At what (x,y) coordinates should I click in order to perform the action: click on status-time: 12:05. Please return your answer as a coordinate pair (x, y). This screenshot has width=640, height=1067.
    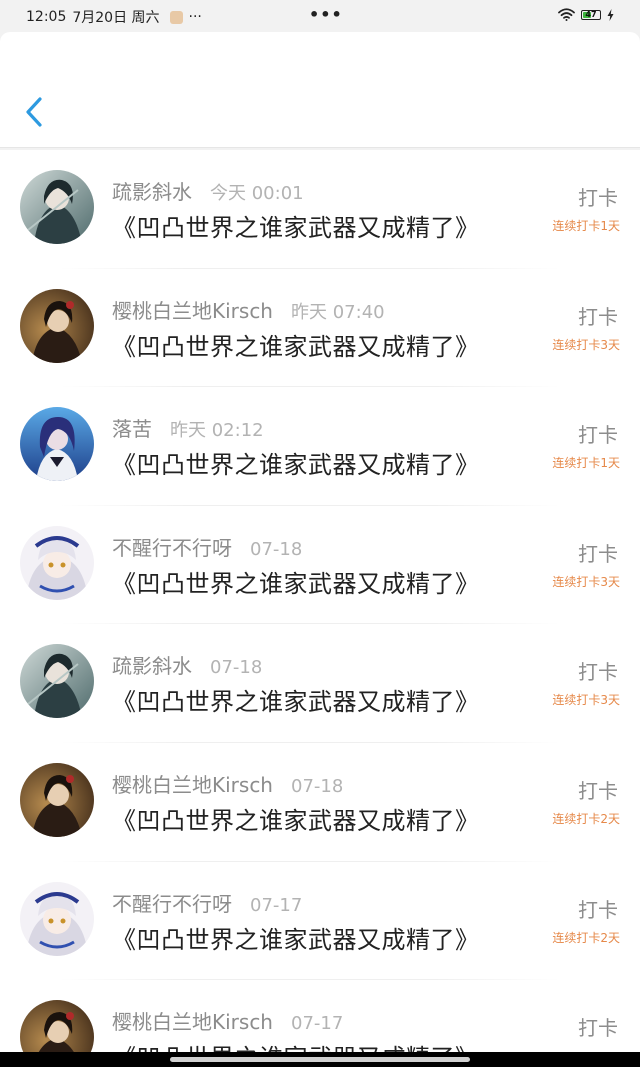
    Looking at the image, I should click on (46, 17).